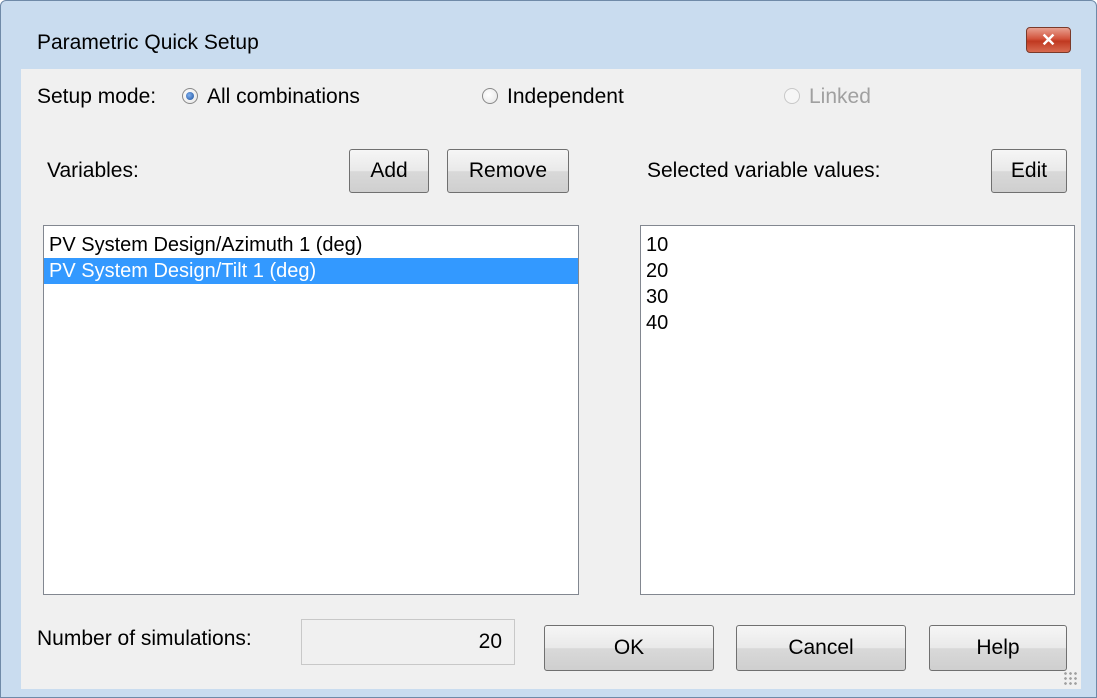 This screenshot has height=698, width=1097. I want to click on close-icon: ✕, so click(1048, 39).